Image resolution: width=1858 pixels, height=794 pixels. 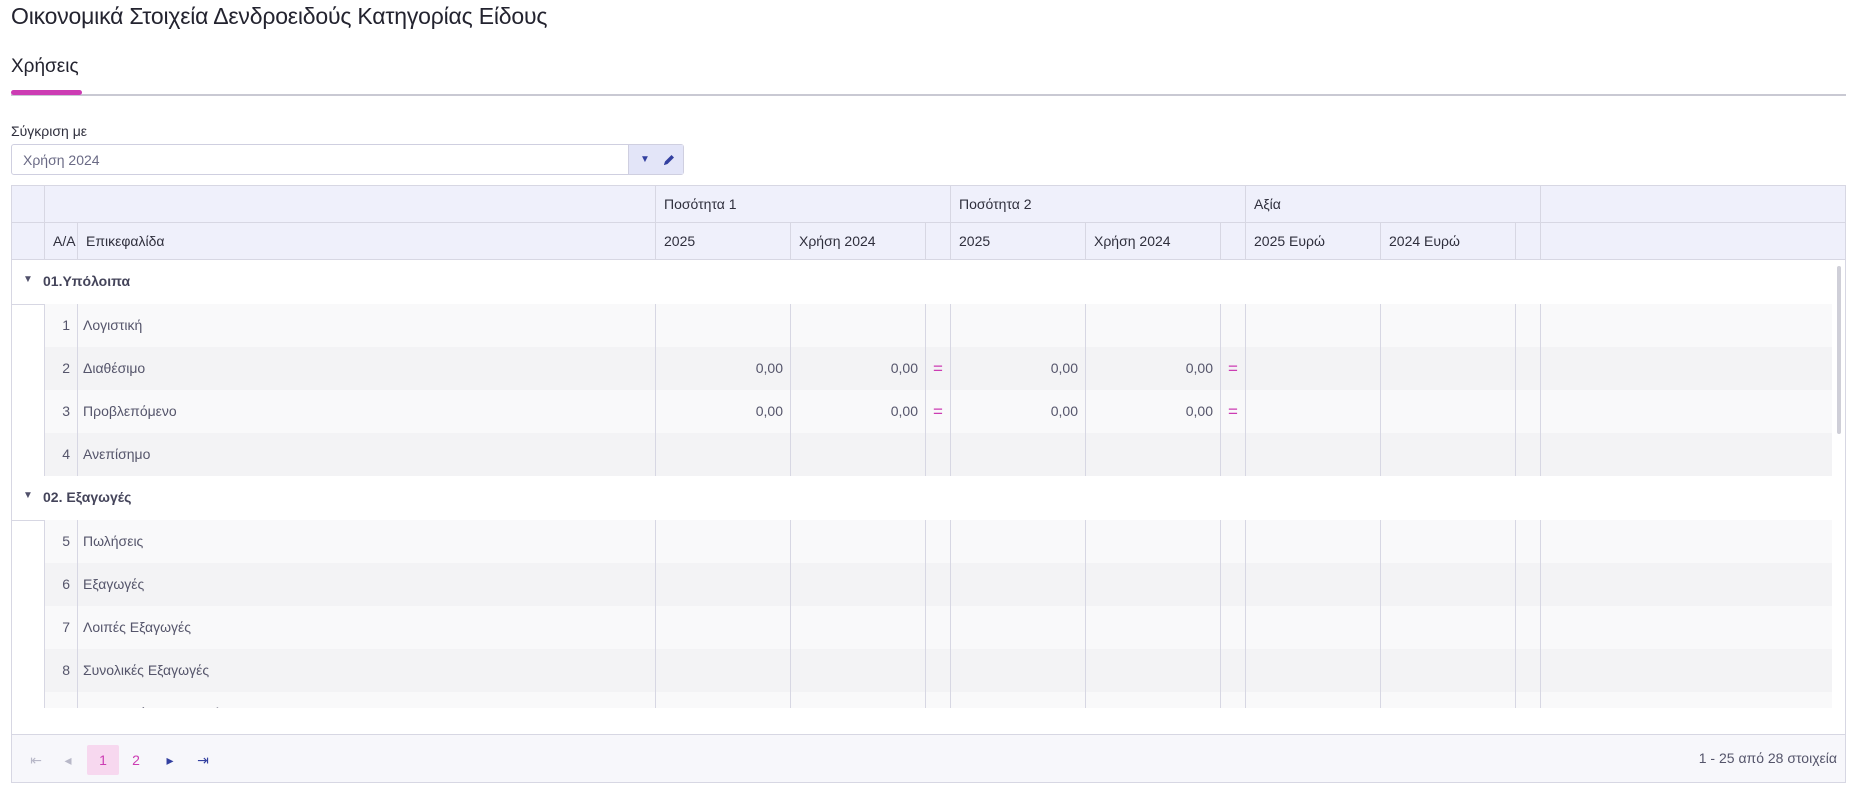 What do you see at coordinates (366, 411) in the screenshot?
I see `cell-title: Προβλεπόμενο` at bounding box center [366, 411].